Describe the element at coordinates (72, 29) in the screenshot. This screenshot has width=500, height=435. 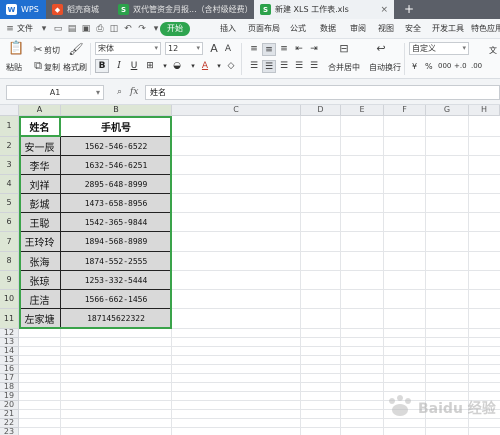
I see `open-folder-icon: ▤` at that location.